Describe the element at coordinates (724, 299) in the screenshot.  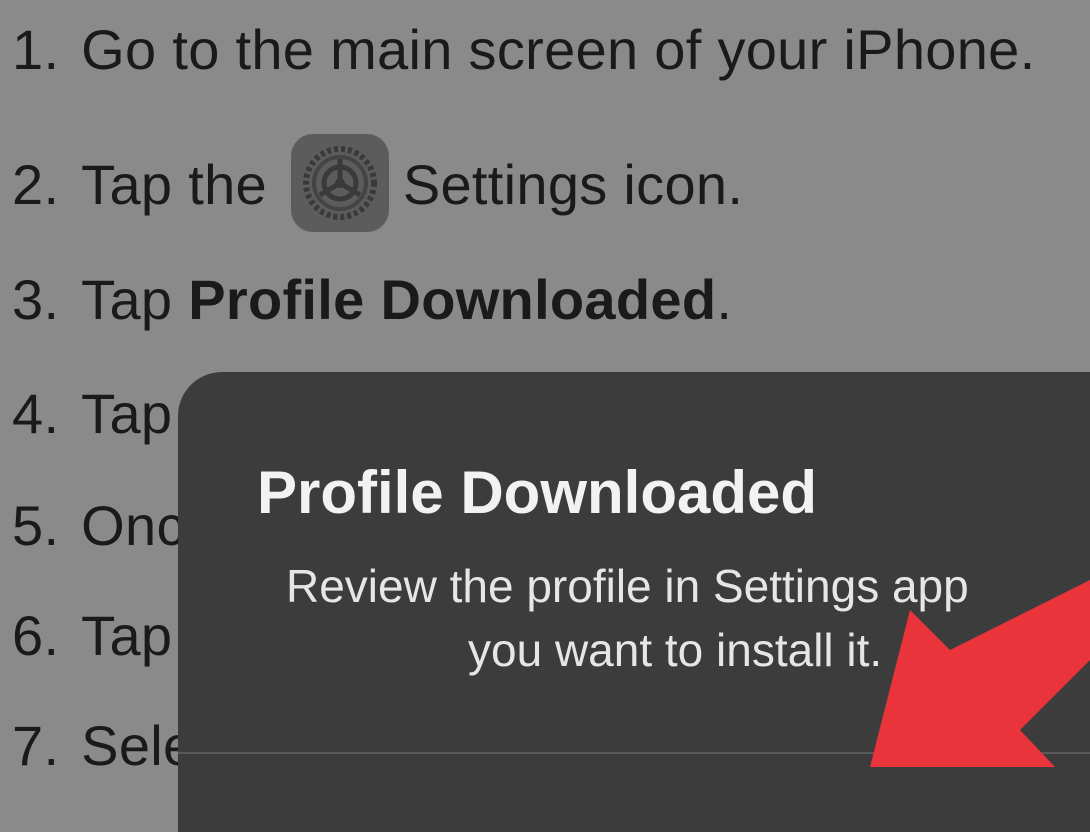
I see `step-text-after: .` at that location.